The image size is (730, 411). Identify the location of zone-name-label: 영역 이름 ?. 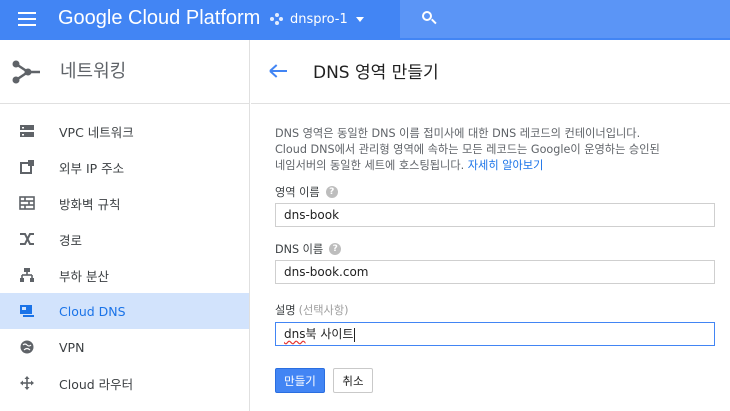
(306, 192).